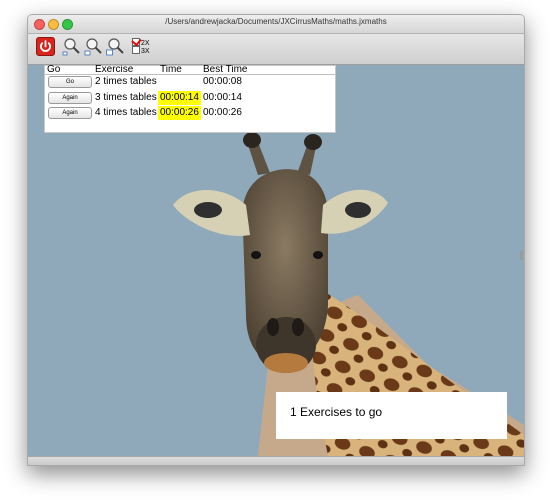 This screenshot has width=550, height=502. I want to click on exercise-time: 00:00:26, so click(179, 113).